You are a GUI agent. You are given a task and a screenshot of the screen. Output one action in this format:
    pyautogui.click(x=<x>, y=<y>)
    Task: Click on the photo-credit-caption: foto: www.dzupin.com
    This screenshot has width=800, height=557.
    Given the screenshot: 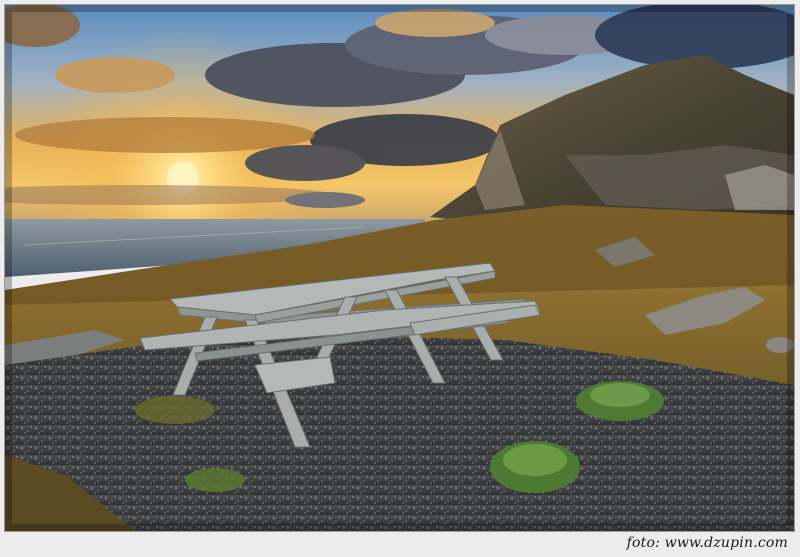 What is the action you would take?
    pyautogui.click(x=707, y=543)
    